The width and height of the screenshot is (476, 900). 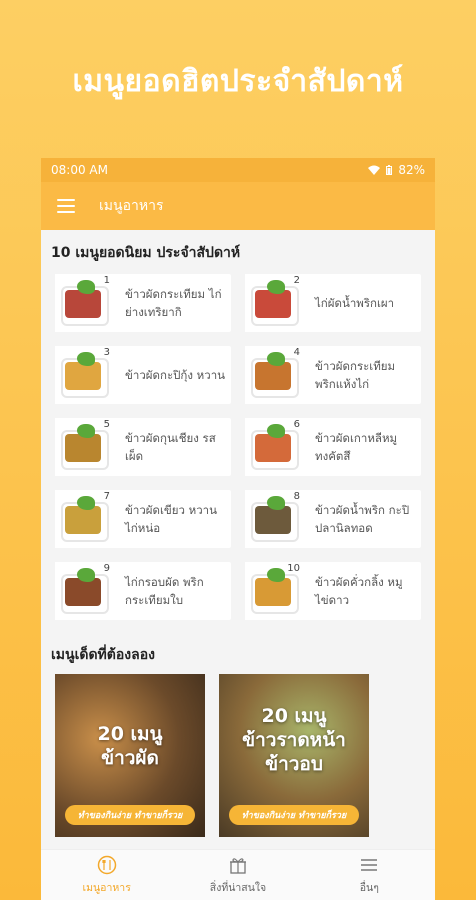 I want to click on app-bar-title: เมนูอาหาร, so click(x=131, y=206).